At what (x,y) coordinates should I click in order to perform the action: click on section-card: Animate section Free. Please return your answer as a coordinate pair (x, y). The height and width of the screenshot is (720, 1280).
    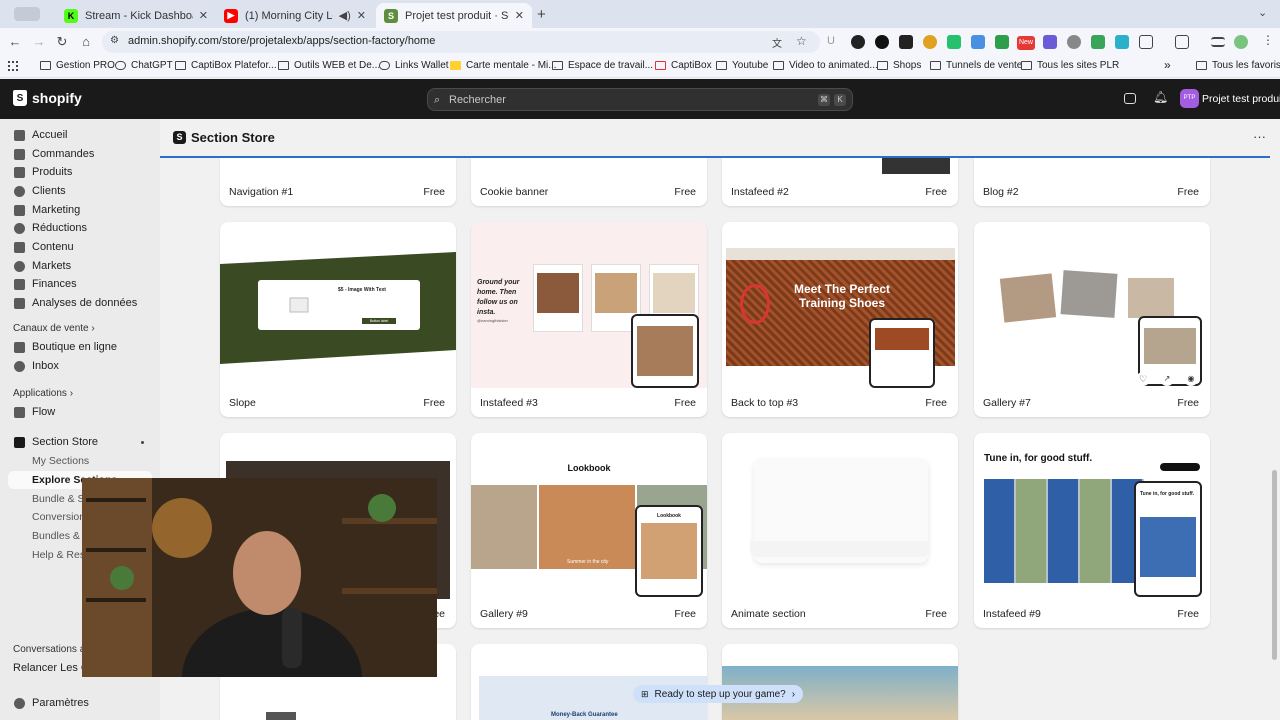
    Looking at the image, I should click on (840, 530).